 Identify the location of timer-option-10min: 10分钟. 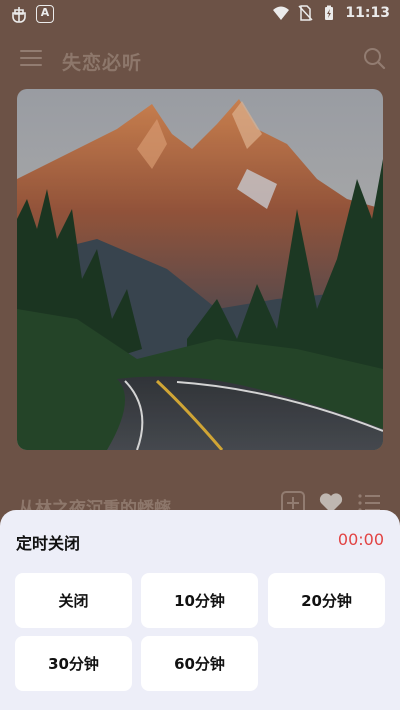
(199, 600).